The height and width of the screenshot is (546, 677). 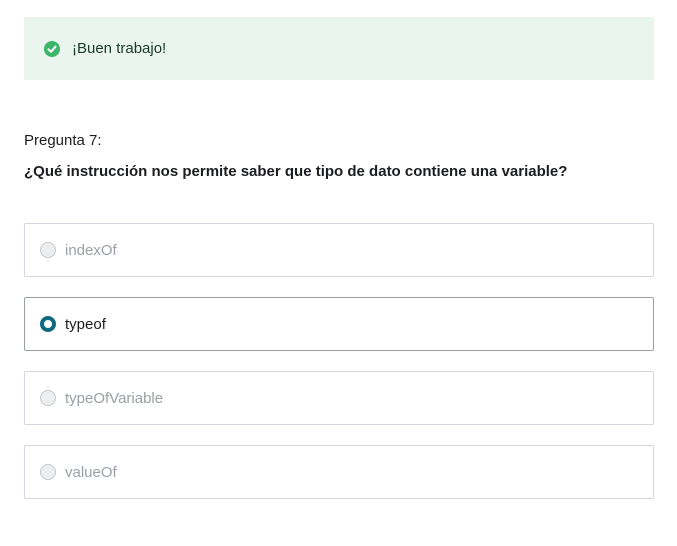 What do you see at coordinates (339, 472) in the screenshot?
I see `answer-option-valueof: valueOf` at bounding box center [339, 472].